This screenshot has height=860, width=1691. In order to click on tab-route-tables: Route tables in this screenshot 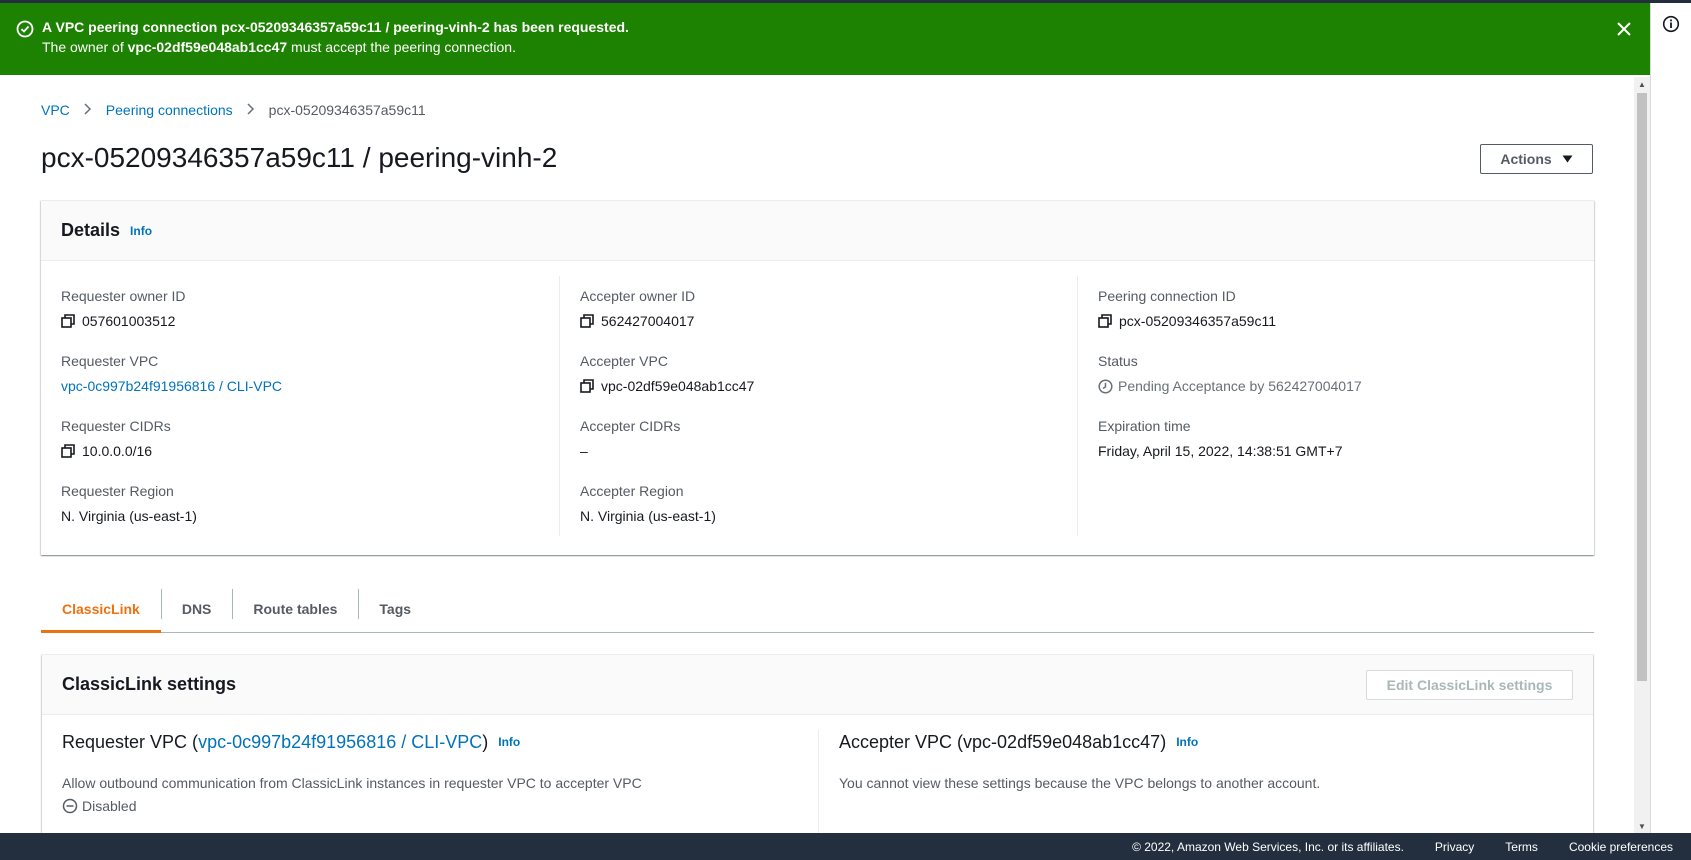, I will do `click(295, 608)`.